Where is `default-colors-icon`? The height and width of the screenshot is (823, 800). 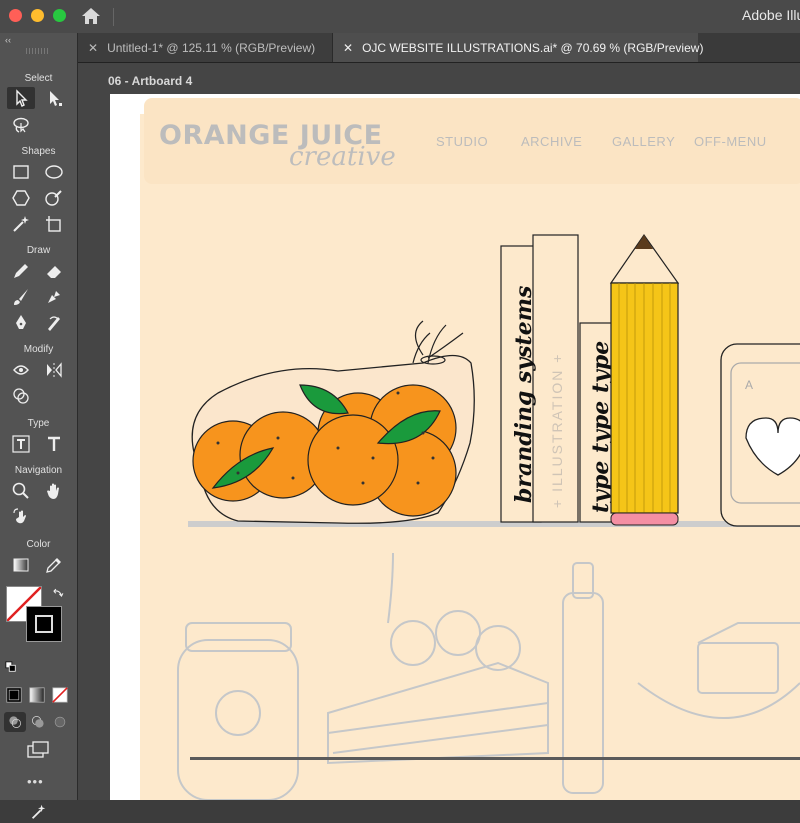 default-colors-icon is located at coordinates (11, 667).